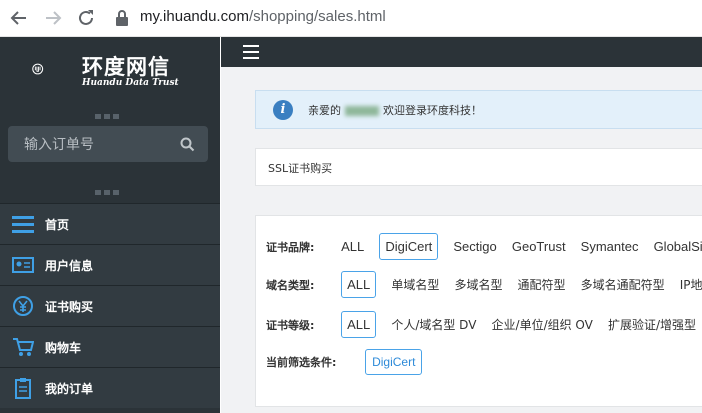 This screenshot has width=702, height=413. I want to click on domain-option-all: ALL, so click(359, 284).